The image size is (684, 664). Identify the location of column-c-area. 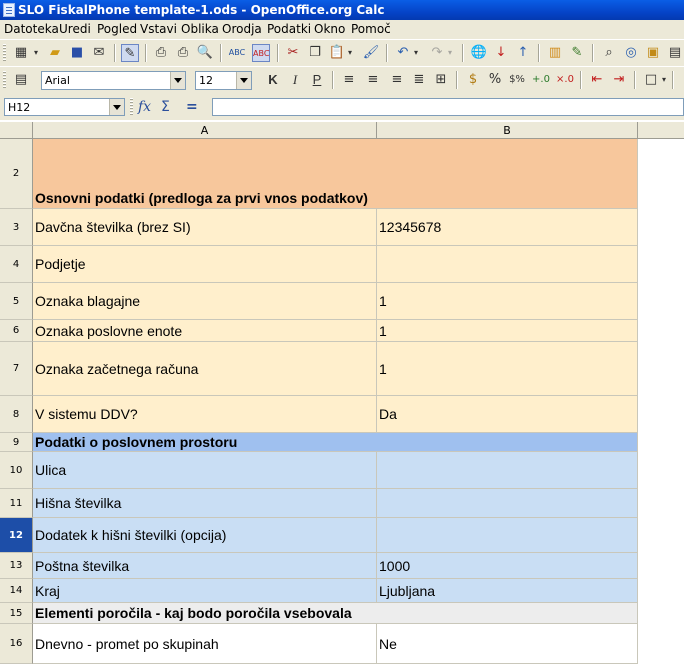
(660, 401).